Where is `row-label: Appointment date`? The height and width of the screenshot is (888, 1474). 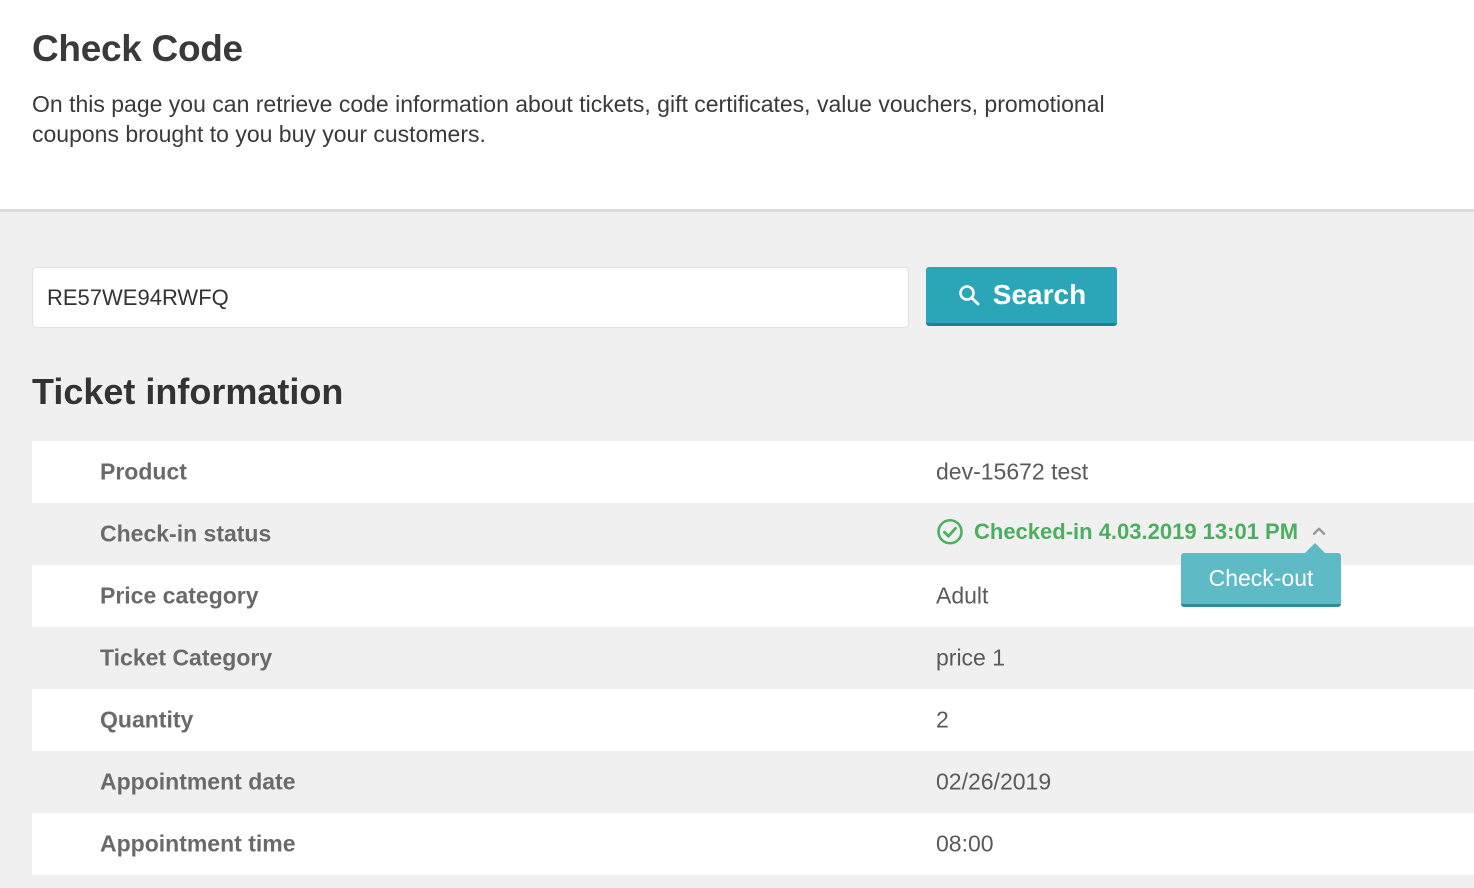 row-label: Appointment date is located at coordinates (198, 781).